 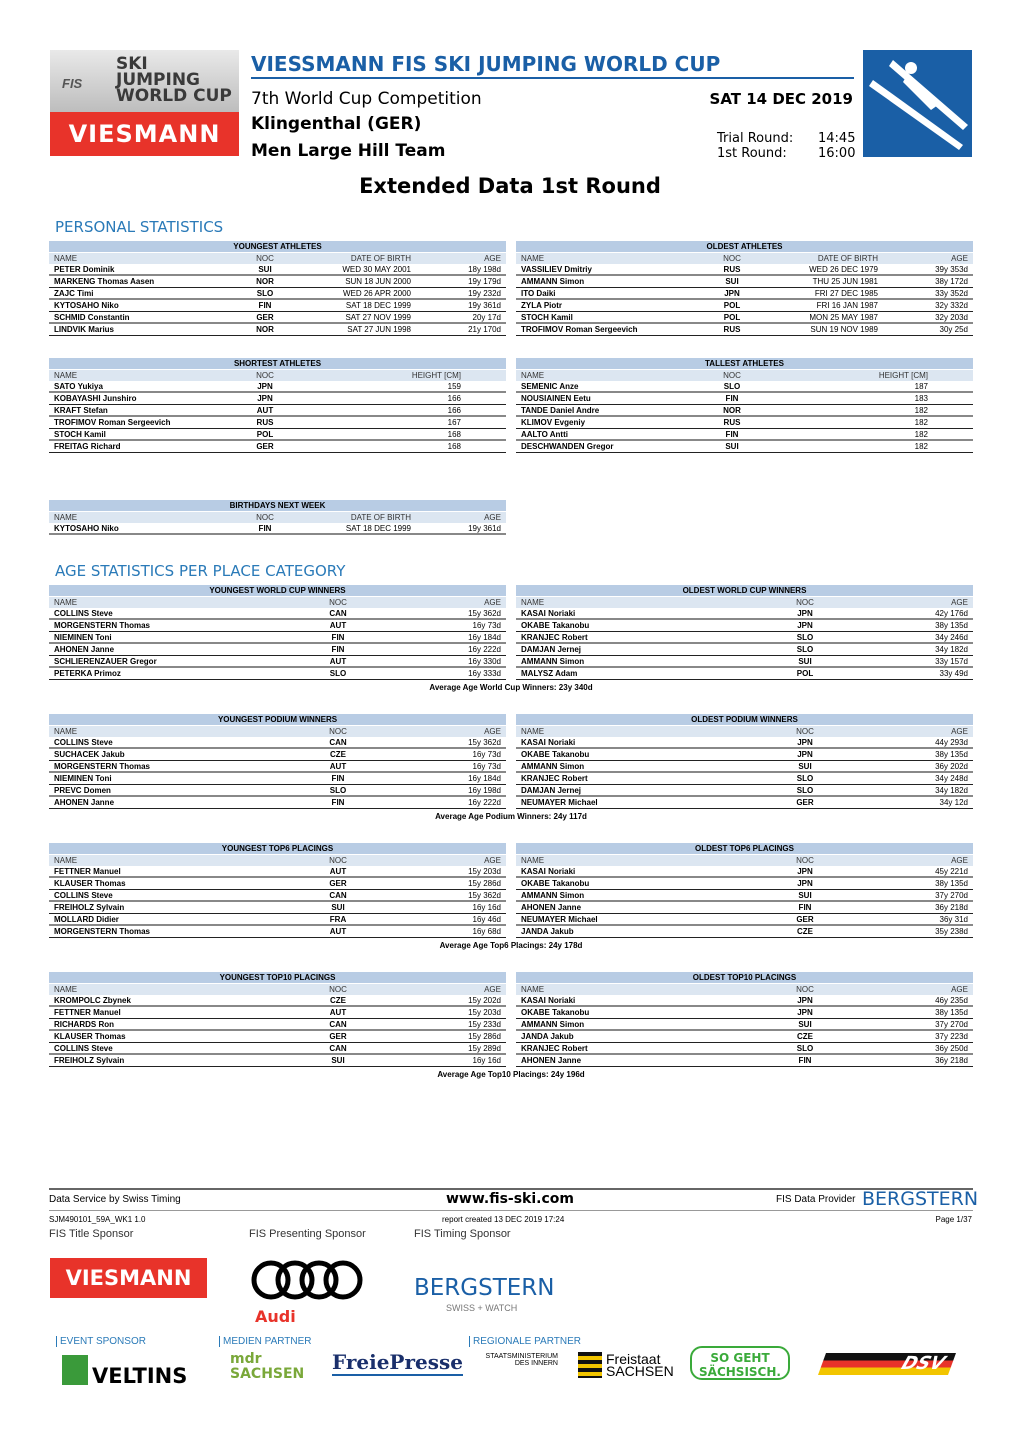 I want to click on table-row: KLIMOV Evgeniy RUS 182, so click(x=744, y=423).